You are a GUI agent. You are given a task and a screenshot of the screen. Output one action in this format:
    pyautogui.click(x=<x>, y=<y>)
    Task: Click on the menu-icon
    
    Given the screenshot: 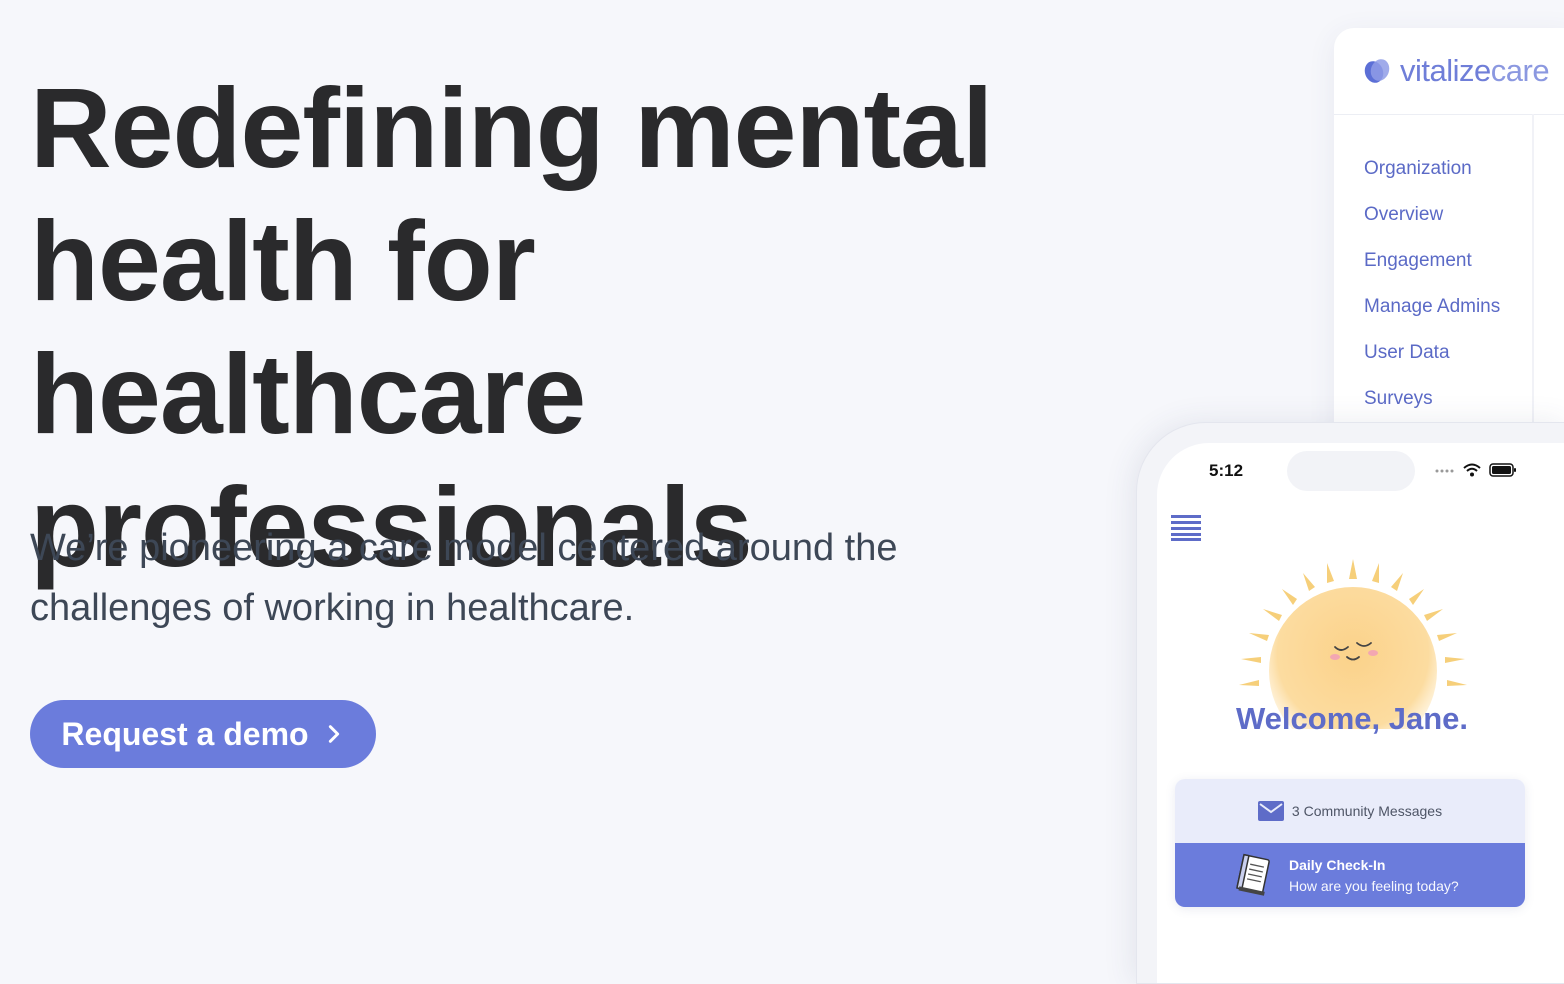 What is the action you would take?
    pyautogui.click(x=1187, y=527)
    